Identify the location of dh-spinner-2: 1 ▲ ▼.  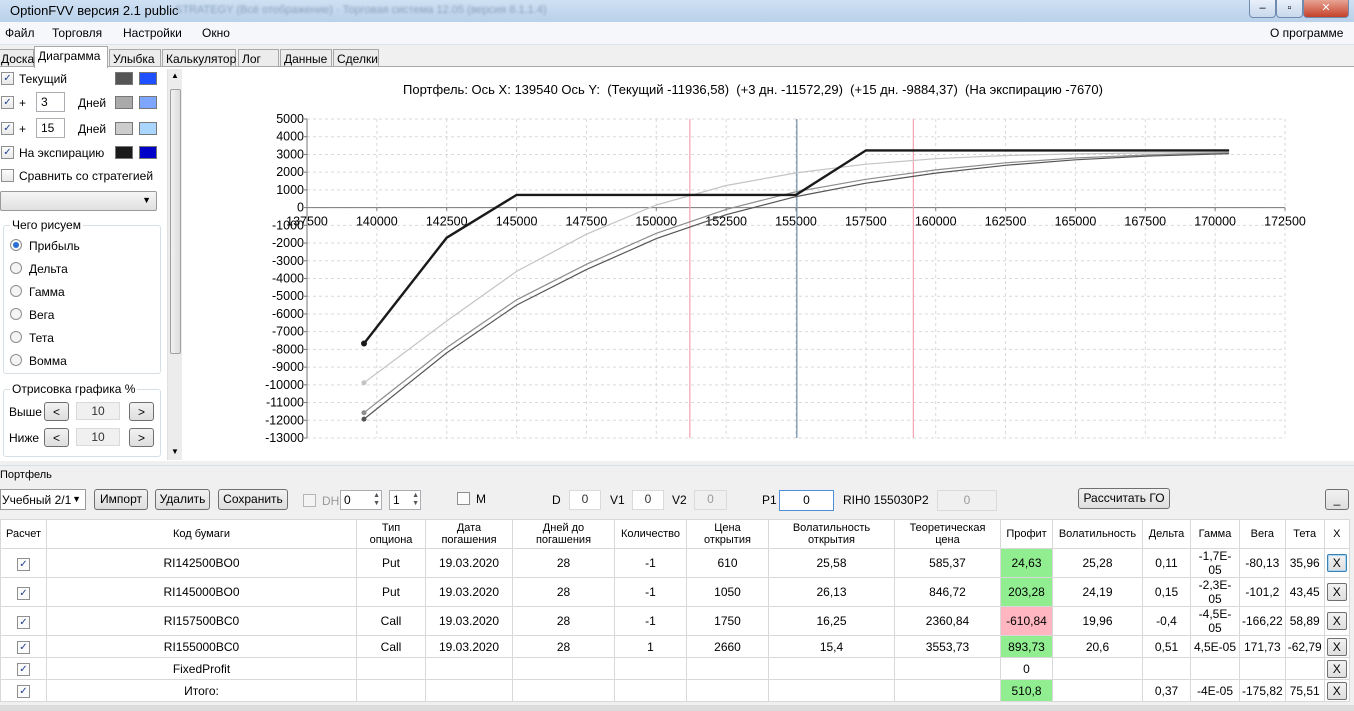
(405, 500).